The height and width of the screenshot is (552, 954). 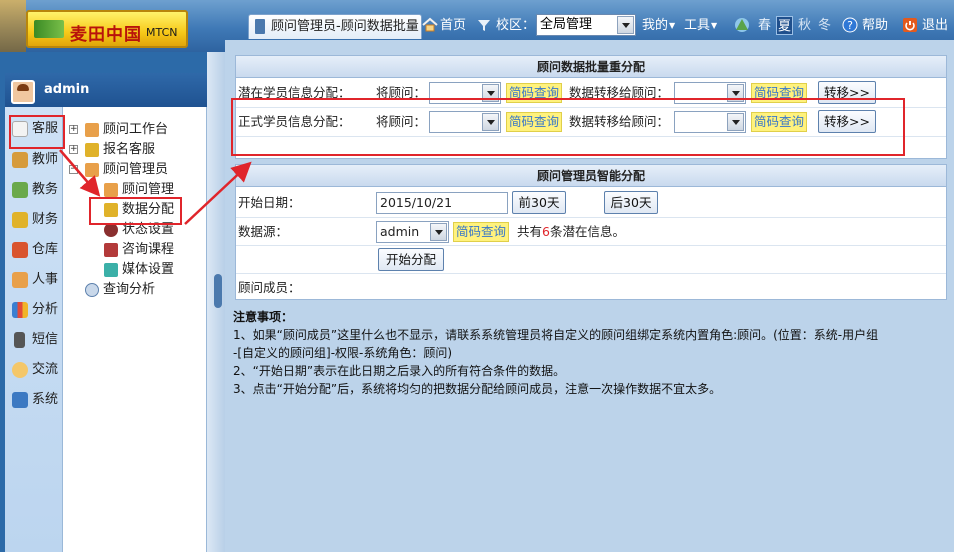 I want to click on start-date-label: 开始日期：, so click(x=269, y=202).